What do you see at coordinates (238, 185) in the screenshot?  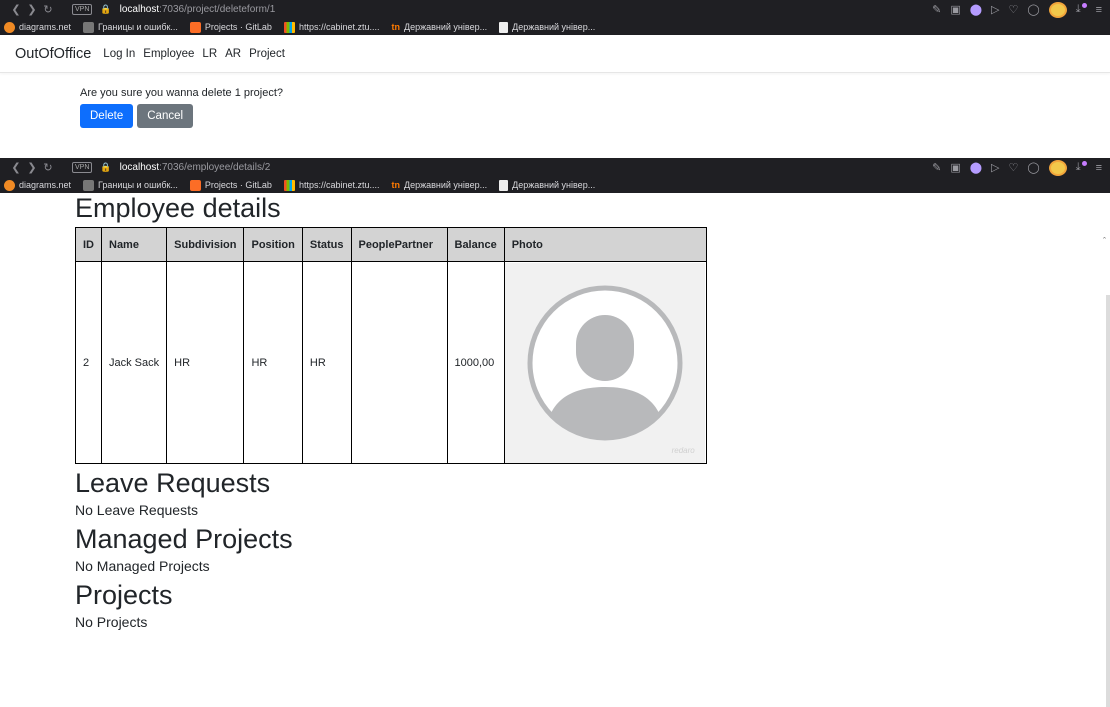 I see `bookmark-label: Projects · GitLab` at bounding box center [238, 185].